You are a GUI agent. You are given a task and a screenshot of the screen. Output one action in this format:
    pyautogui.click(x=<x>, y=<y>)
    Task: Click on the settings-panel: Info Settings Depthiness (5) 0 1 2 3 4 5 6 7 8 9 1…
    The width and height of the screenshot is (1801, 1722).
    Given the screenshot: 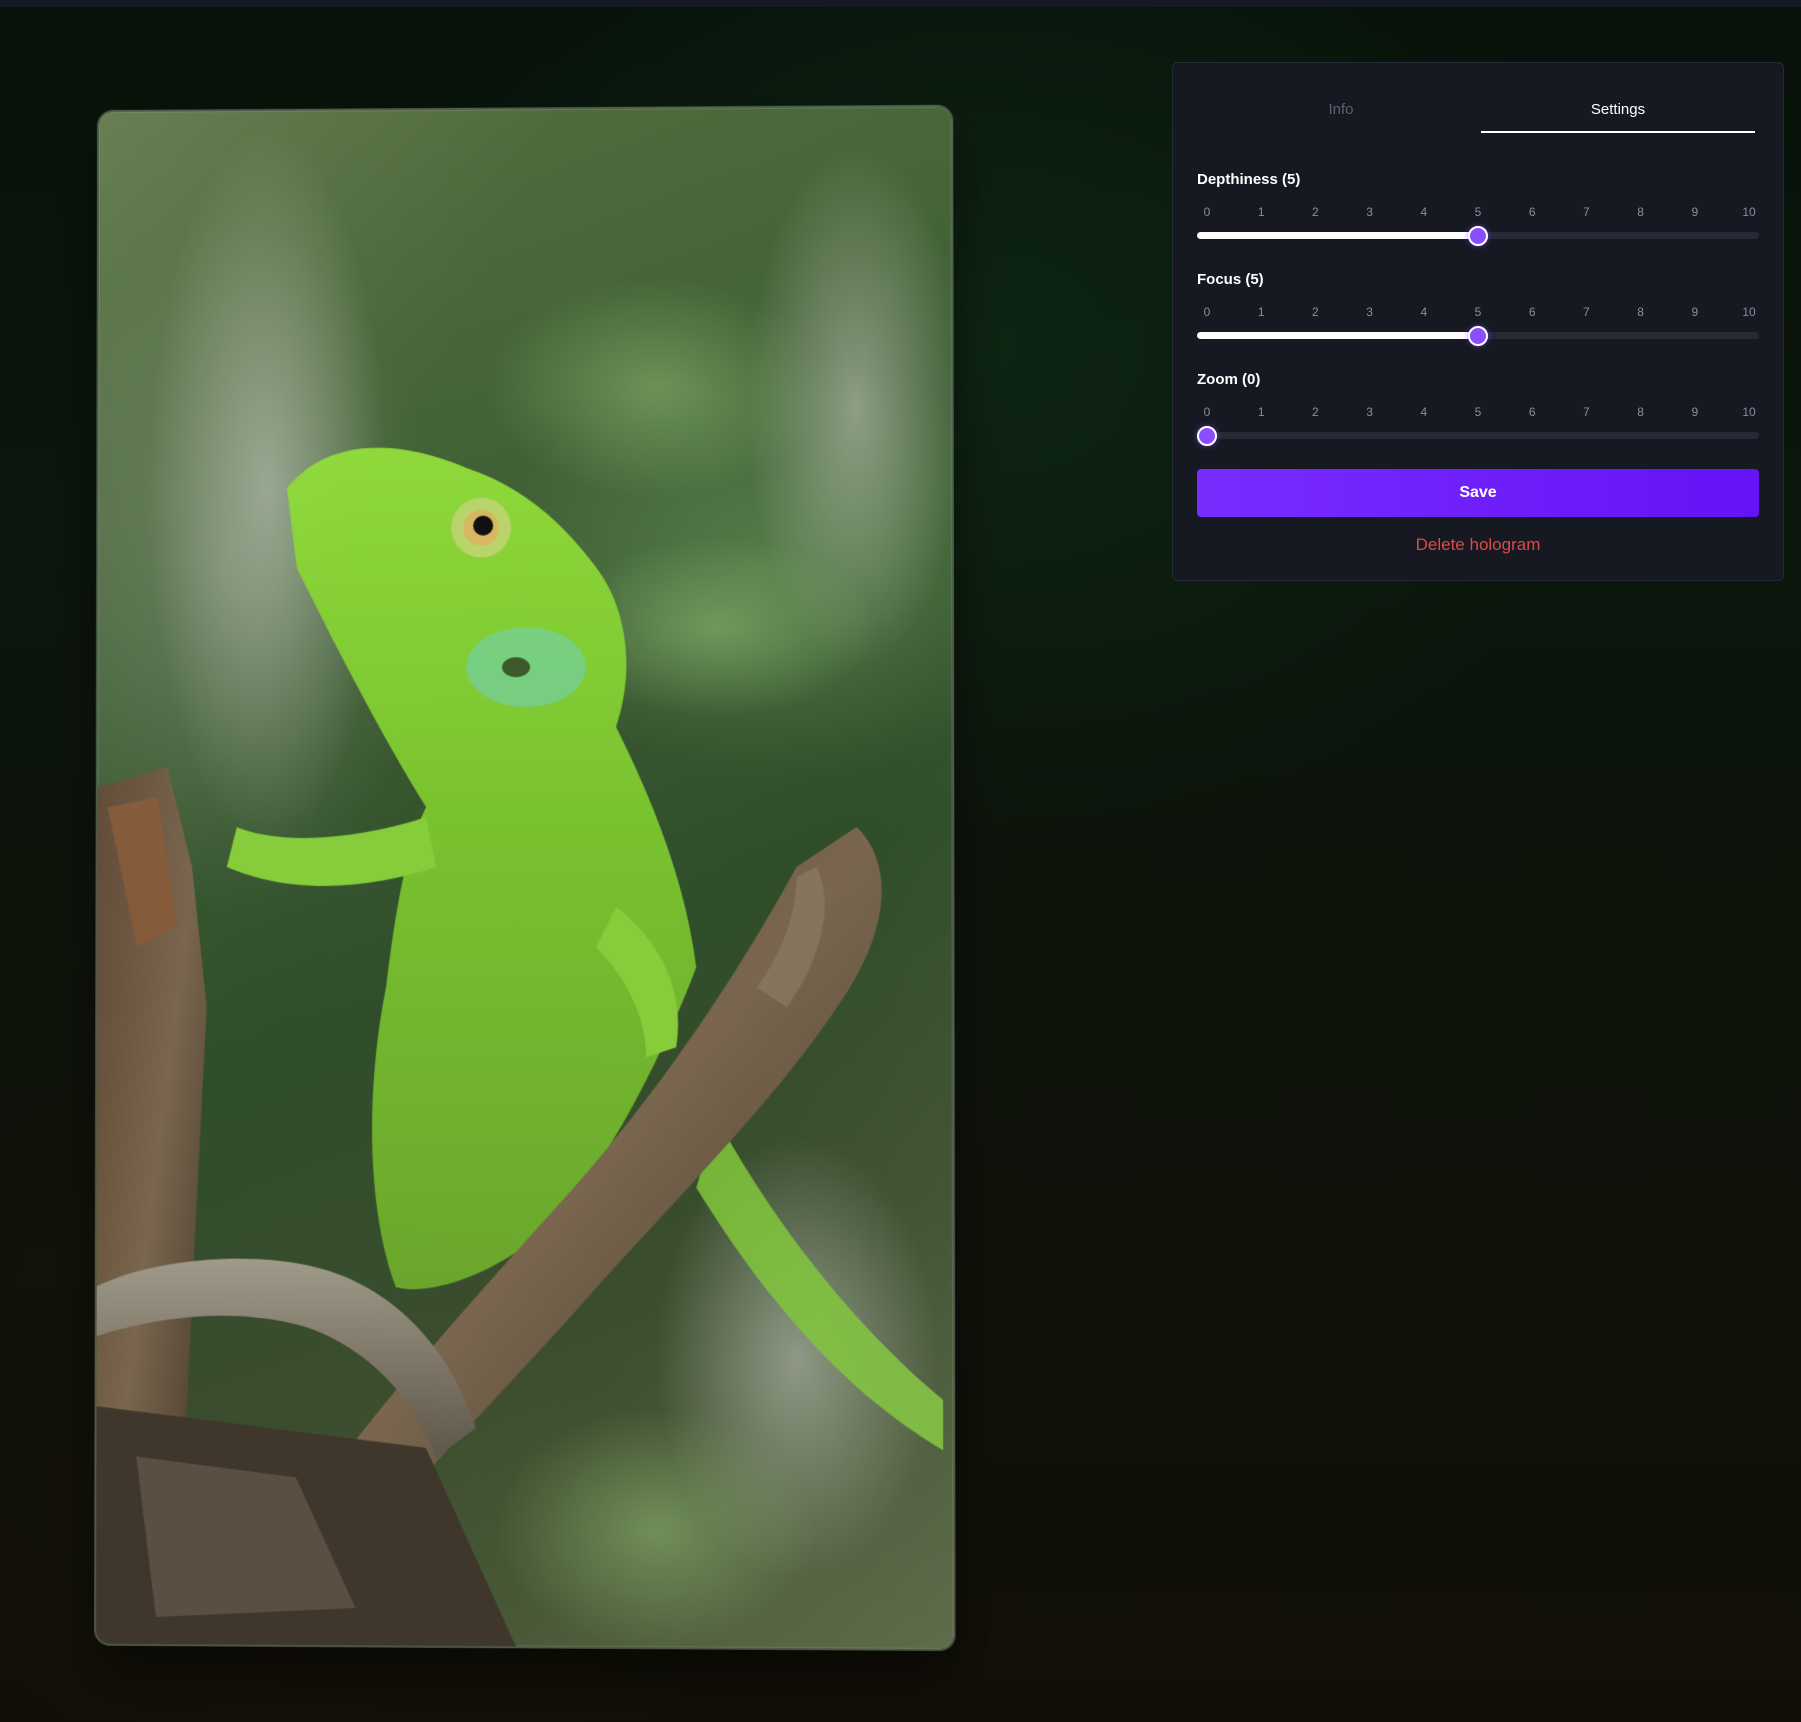 What is the action you would take?
    pyautogui.click(x=1478, y=321)
    